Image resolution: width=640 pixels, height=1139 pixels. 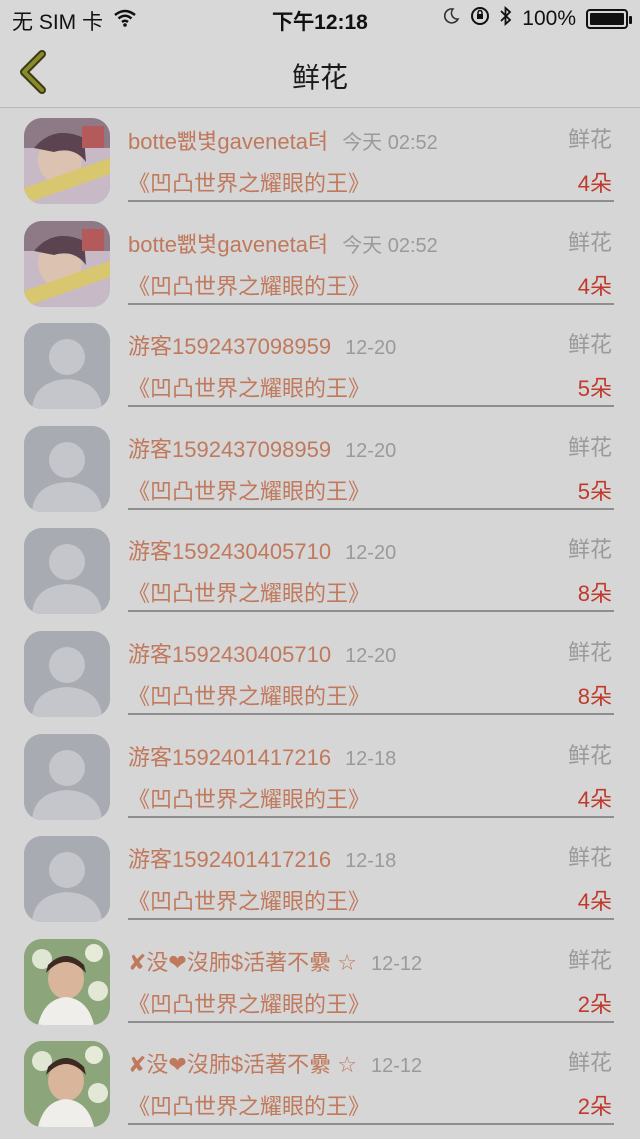 What do you see at coordinates (451, 19) in the screenshot?
I see `moon-icon` at bounding box center [451, 19].